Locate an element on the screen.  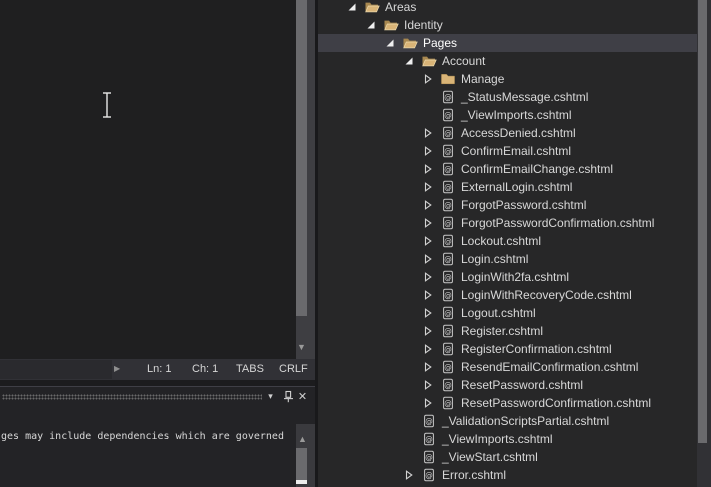
tree-item-manage: Manage is located at coordinates (507, 79).